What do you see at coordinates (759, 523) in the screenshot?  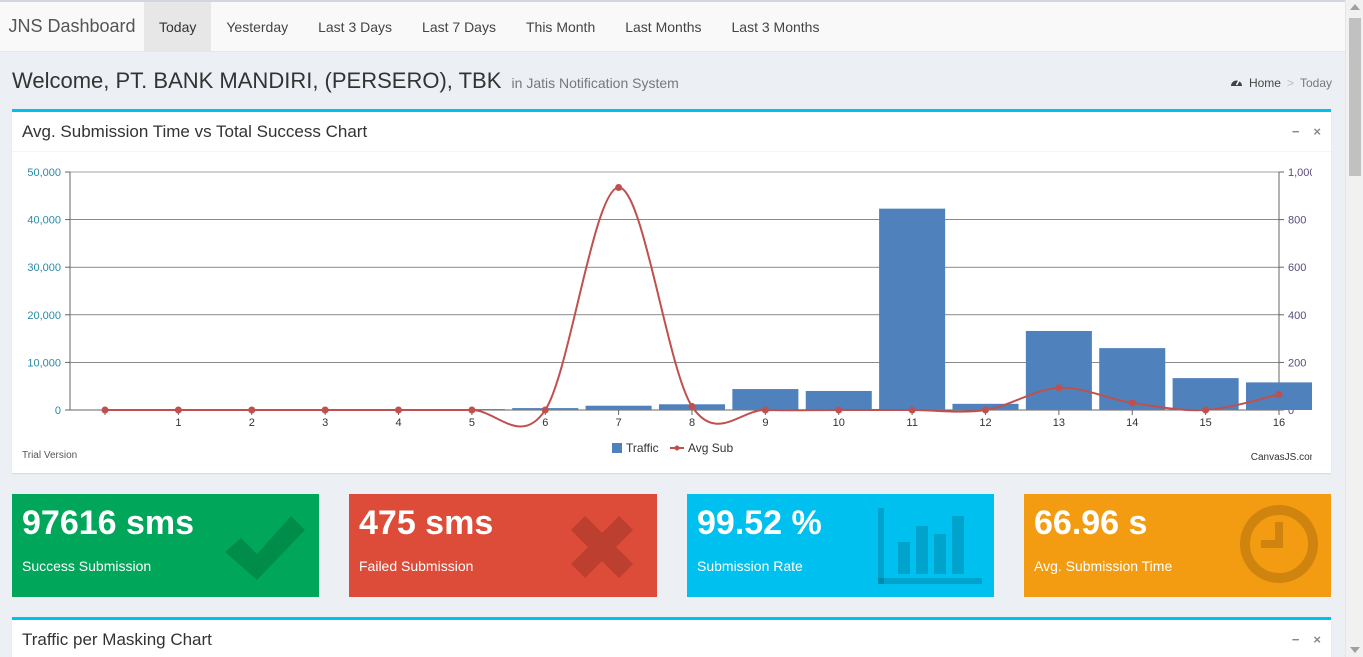 I see `submission-rate-value: 99.52 %` at bounding box center [759, 523].